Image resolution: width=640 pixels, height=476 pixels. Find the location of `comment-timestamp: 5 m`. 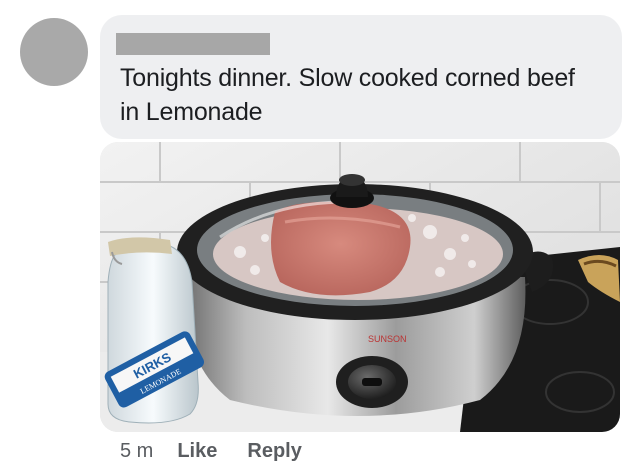

comment-timestamp: 5 m is located at coordinates (136, 451).